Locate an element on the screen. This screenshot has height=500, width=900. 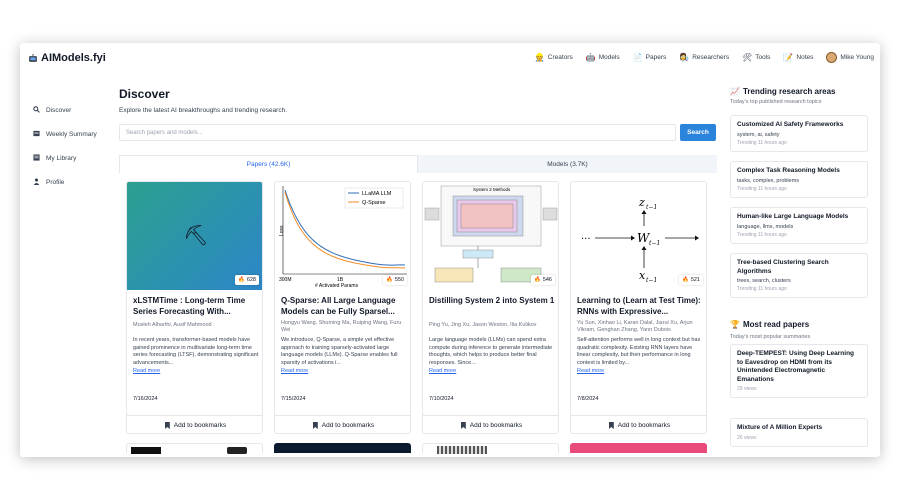
sidebar-item-discover: Discover is located at coordinates (72, 110).